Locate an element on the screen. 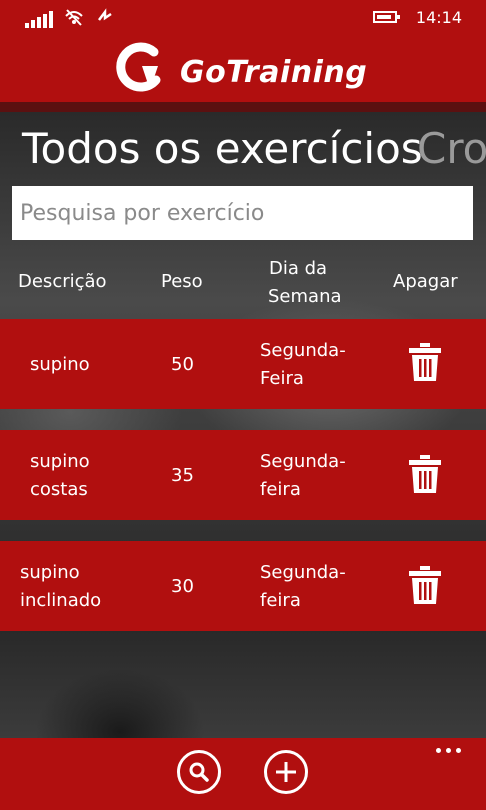 The width and height of the screenshot is (486, 810). column-header-weight: Peso is located at coordinates (182, 281).